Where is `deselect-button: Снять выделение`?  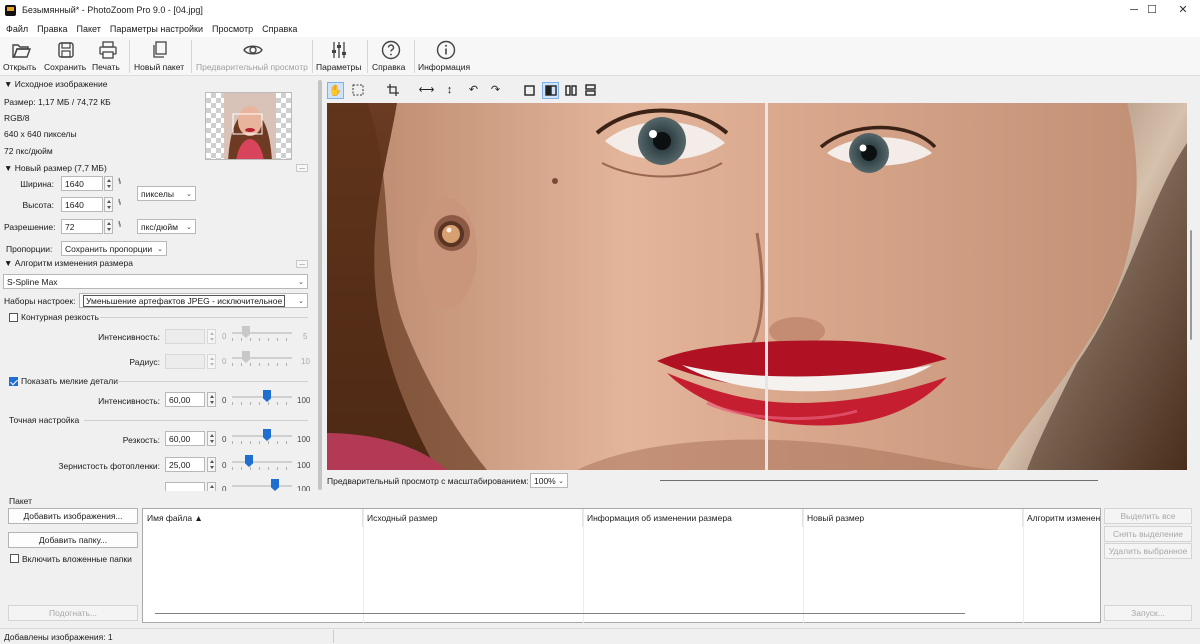 deselect-button: Снять выделение is located at coordinates (1148, 534).